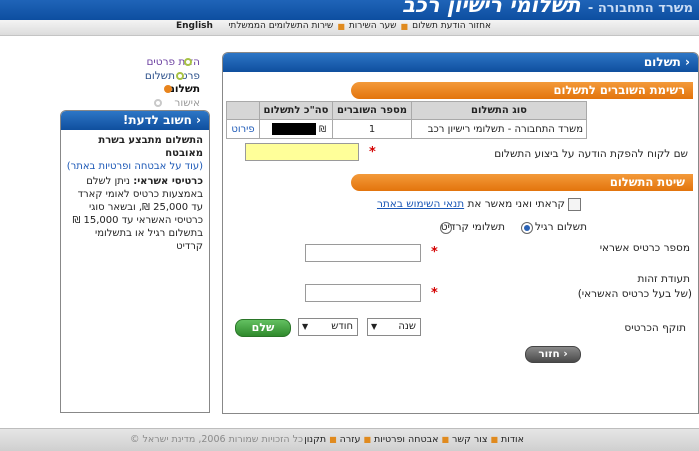 This screenshot has width=699, height=451. What do you see at coordinates (302, 152) in the screenshot?
I see `notice-name-input` at bounding box center [302, 152].